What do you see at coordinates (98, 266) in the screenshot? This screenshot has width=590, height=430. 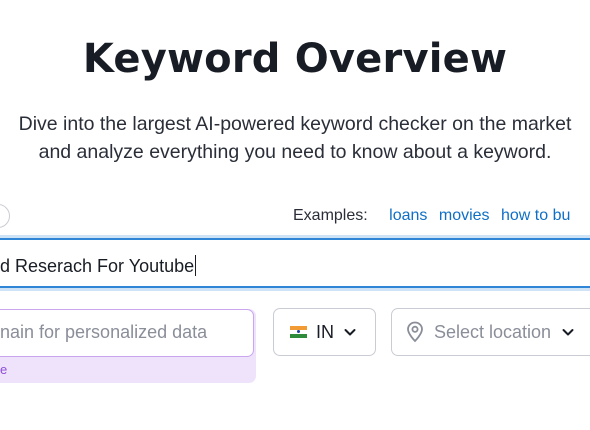 I see `keyword-input-value: d Reserach For Youtube` at bounding box center [98, 266].